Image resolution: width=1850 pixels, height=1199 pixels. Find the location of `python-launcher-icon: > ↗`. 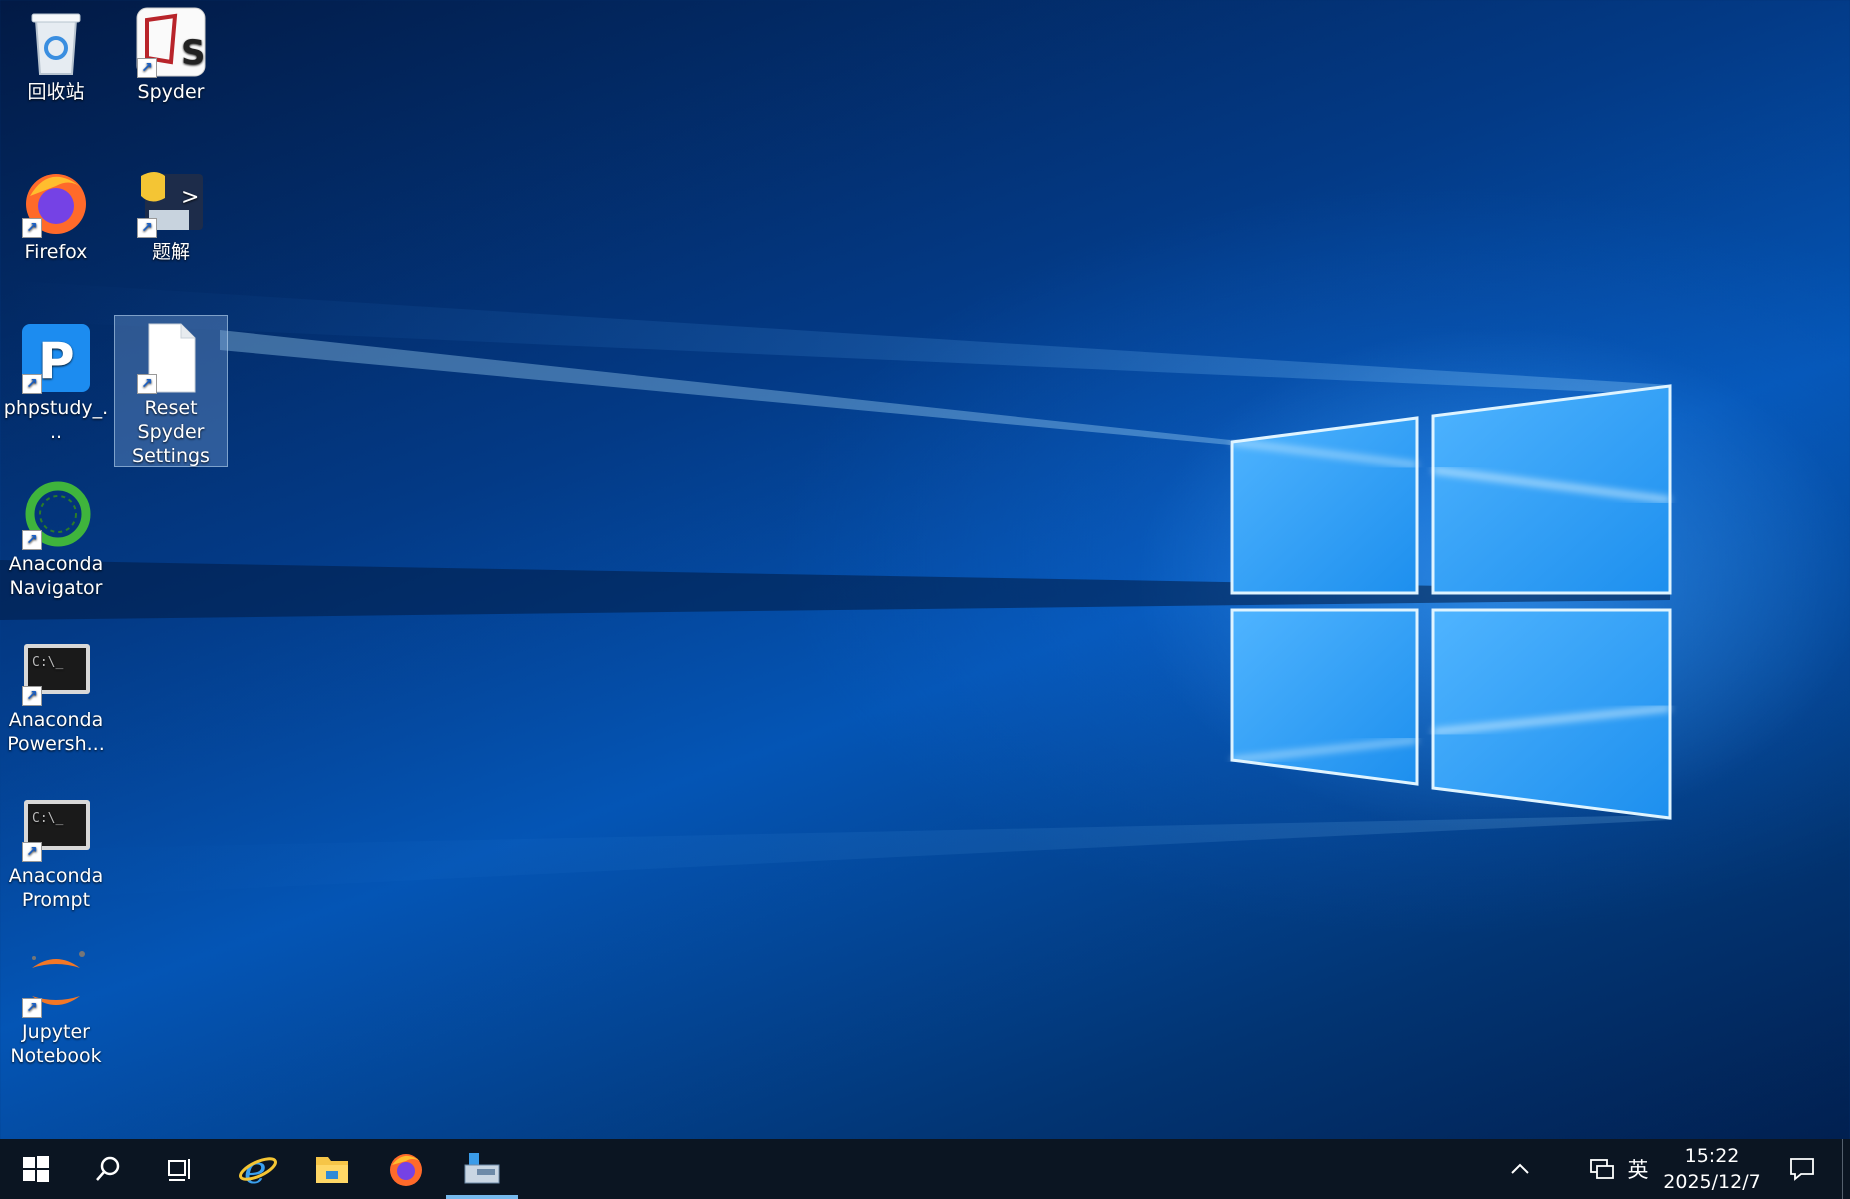

python-launcher-icon: > ↗ is located at coordinates (171, 202).